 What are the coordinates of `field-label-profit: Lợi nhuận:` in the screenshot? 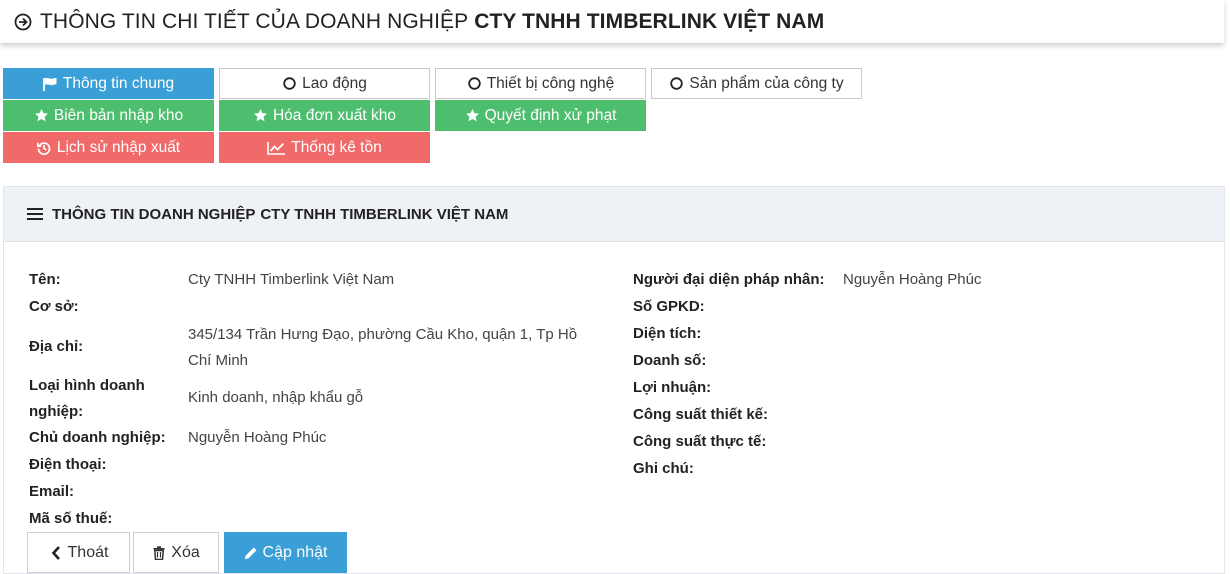 It's located at (672, 387).